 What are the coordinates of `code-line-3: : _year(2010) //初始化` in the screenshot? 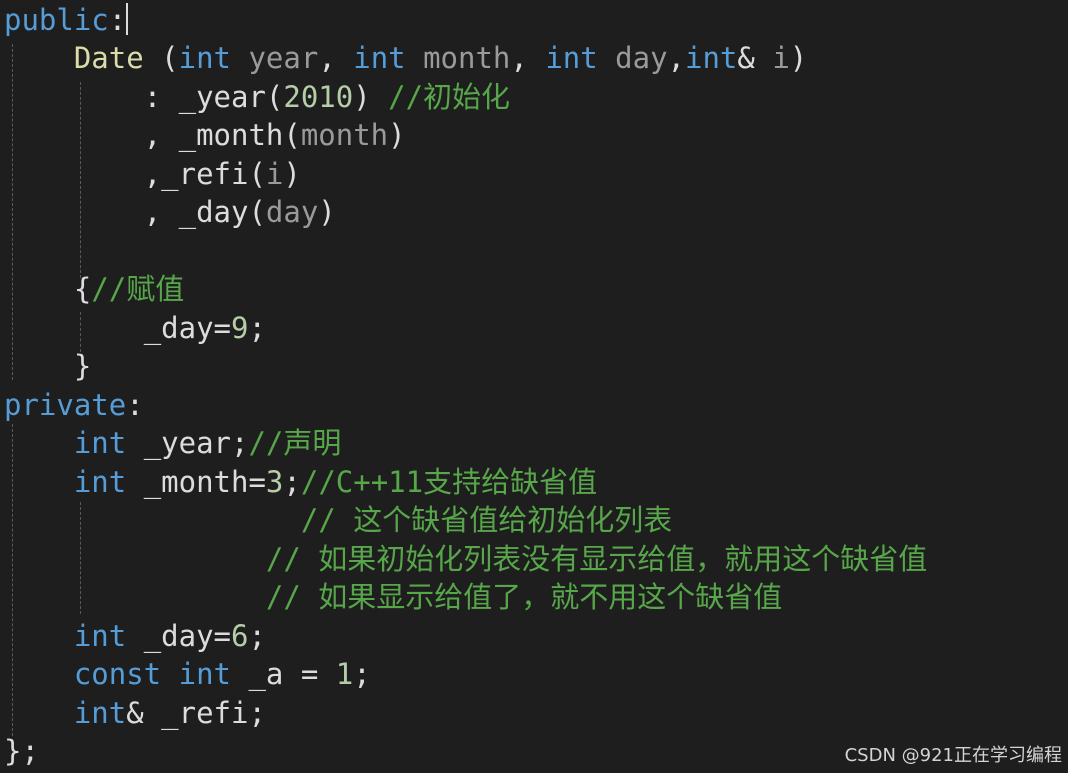 It's located at (257, 97).